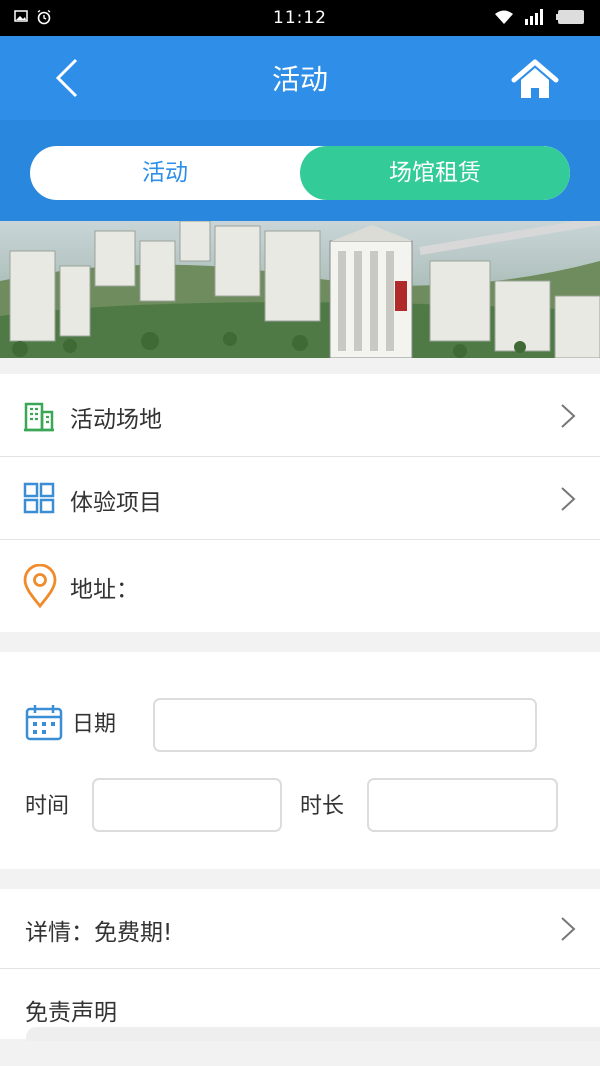  What do you see at coordinates (116, 503) in the screenshot?
I see `menu-item-experience-label: 体验项目` at bounding box center [116, 503].